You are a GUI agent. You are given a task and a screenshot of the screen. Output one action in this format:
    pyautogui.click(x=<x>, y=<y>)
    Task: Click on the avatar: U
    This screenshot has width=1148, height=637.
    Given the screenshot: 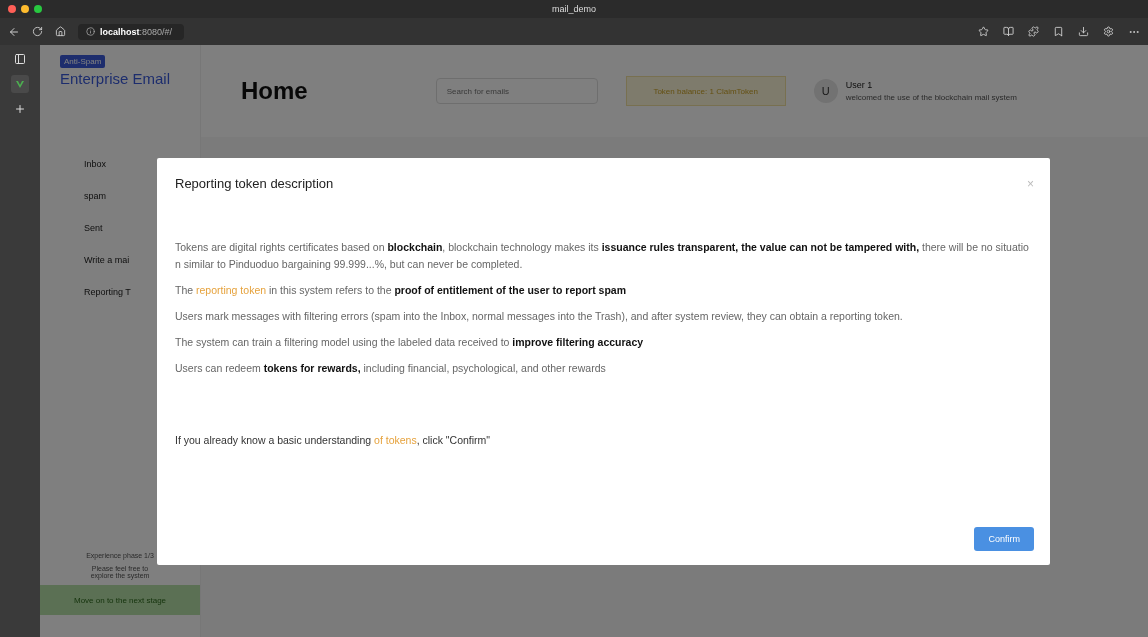 What is the action you would take?
    pyautogui.click(x=825, y=91)
    